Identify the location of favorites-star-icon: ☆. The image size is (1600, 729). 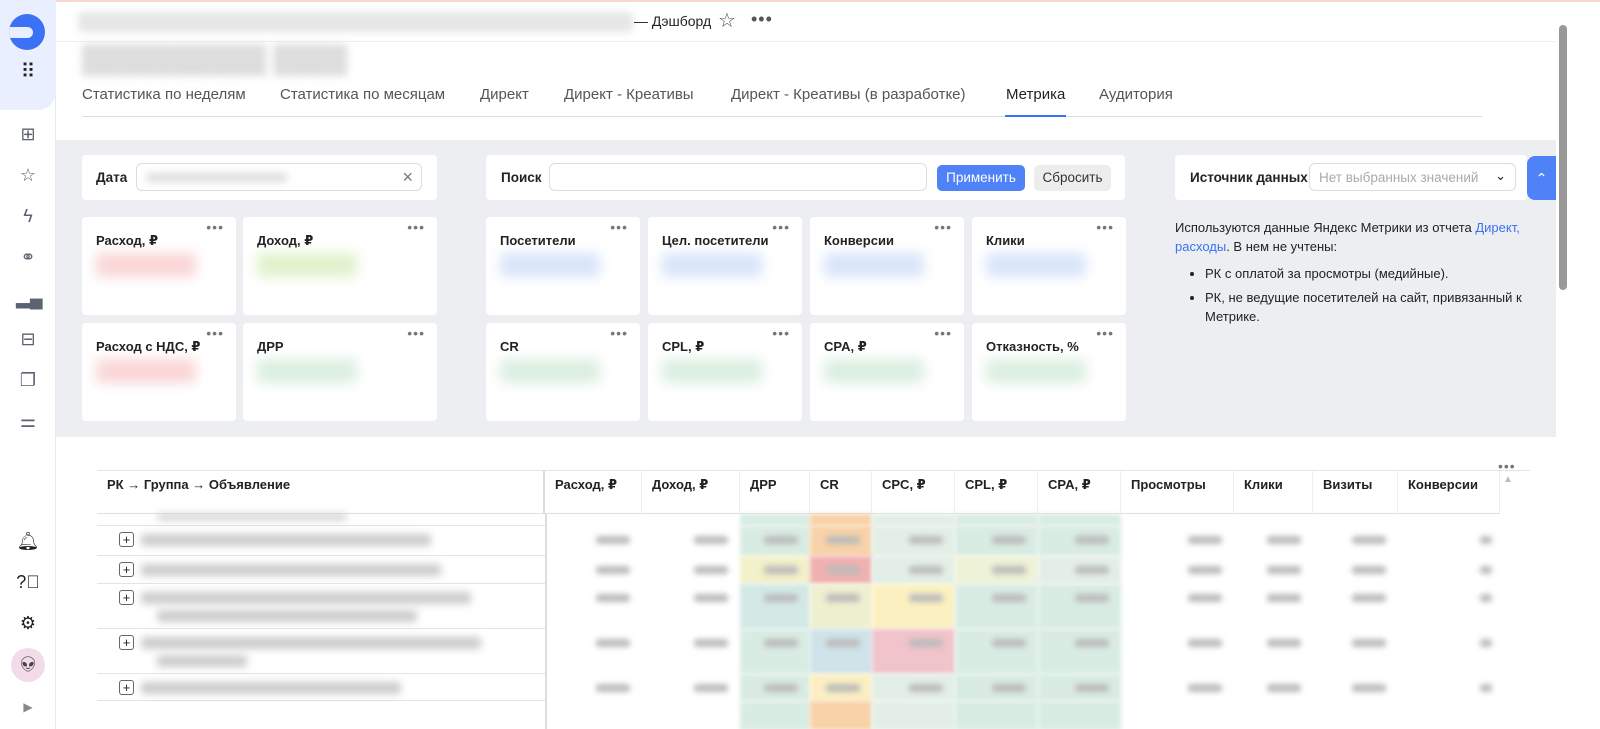
(28, 175).